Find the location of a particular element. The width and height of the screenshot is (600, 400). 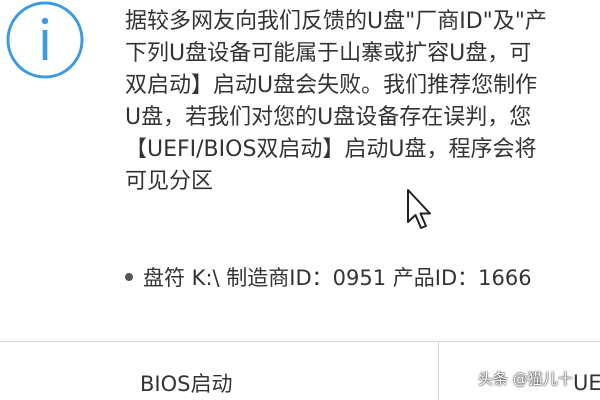

message-line: 【UEFI/BIOS双启动】启动U盘，程序会将 is located at coordinates (331, 149).